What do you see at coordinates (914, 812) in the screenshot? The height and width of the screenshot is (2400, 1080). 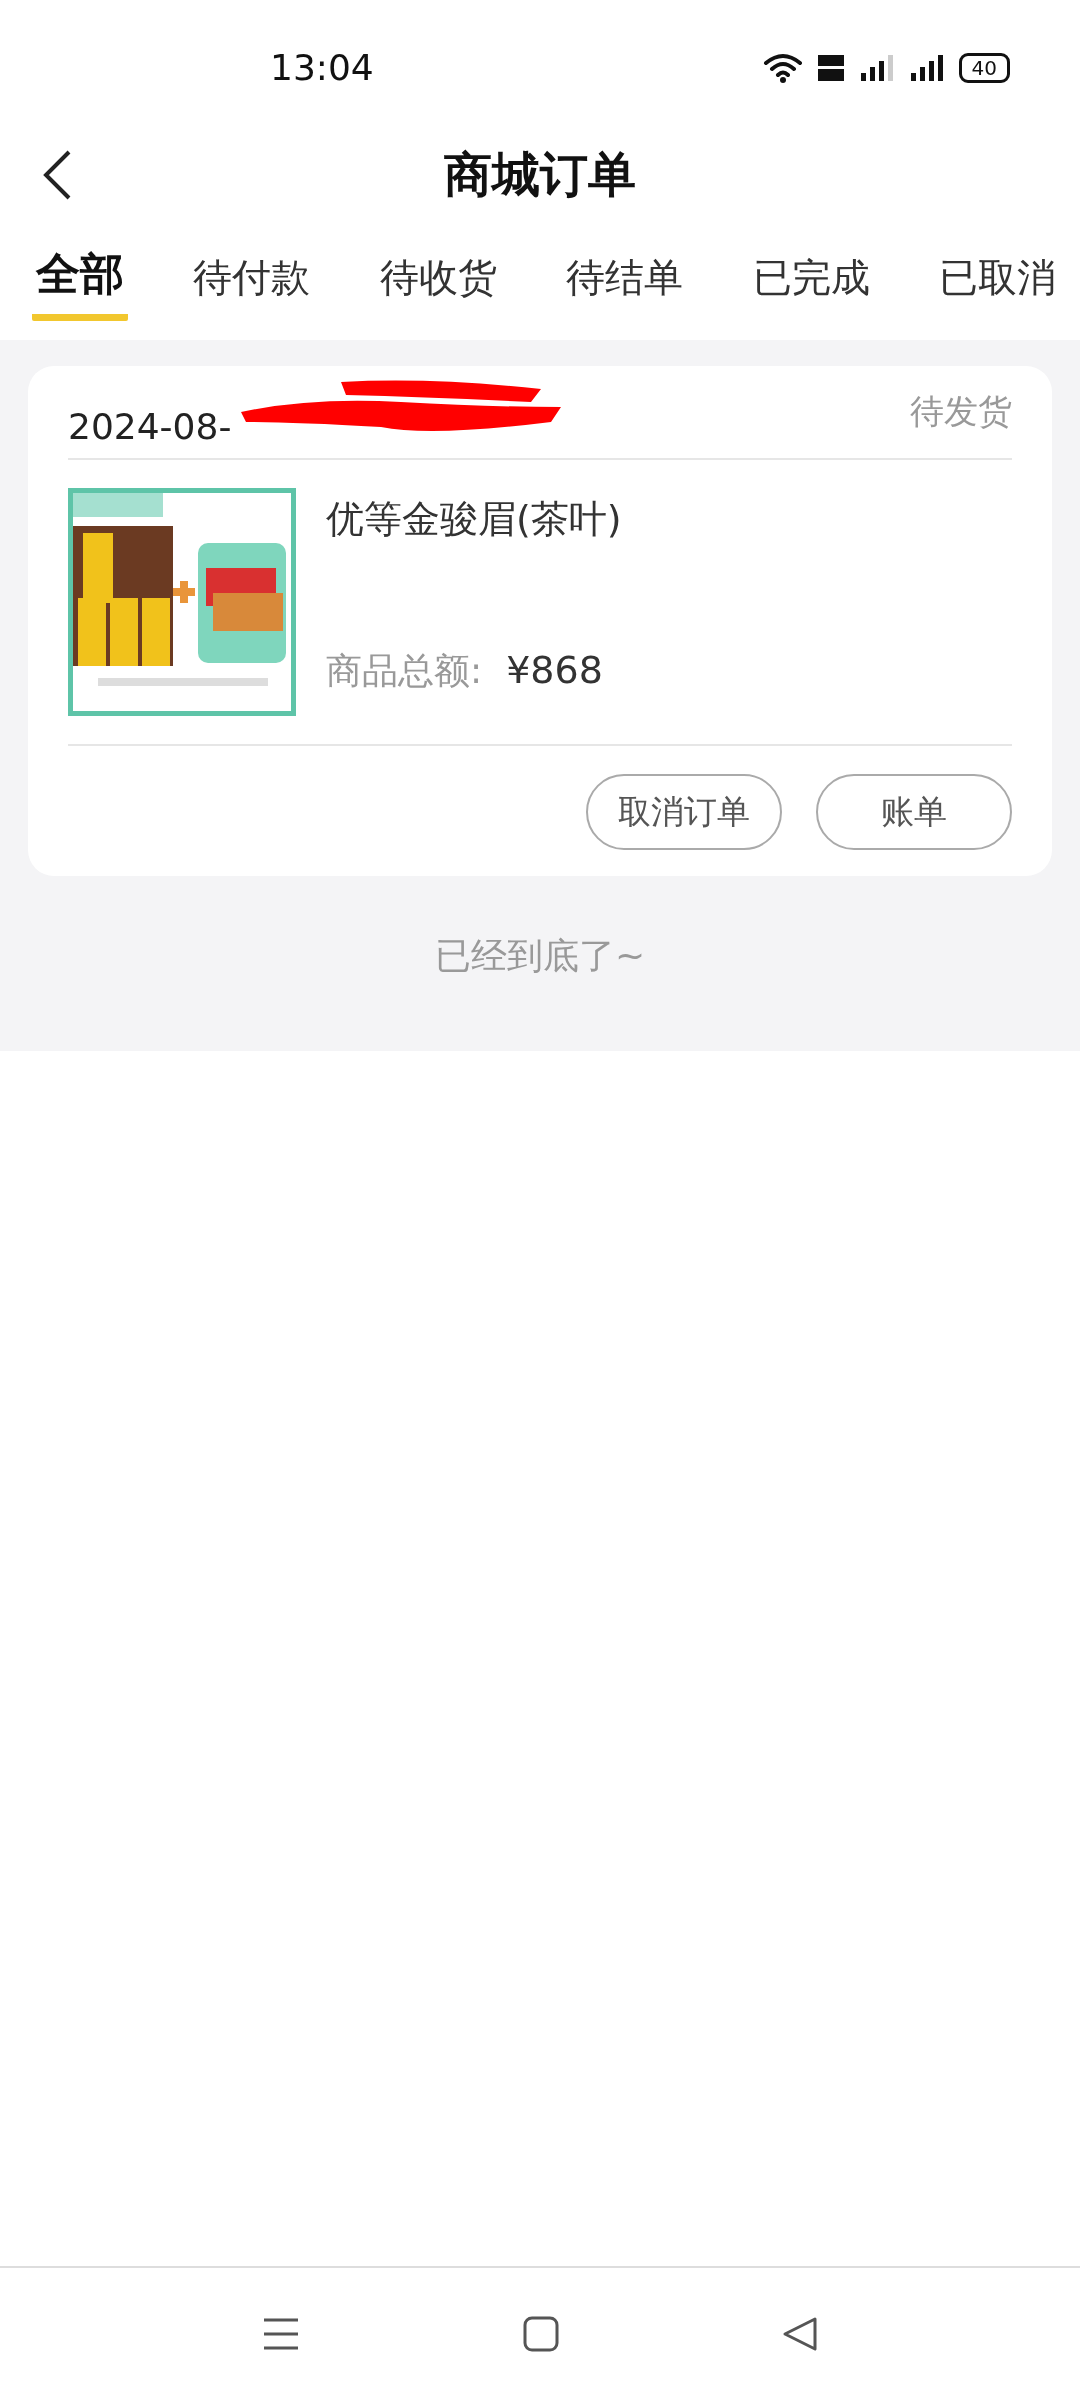 I see `order-action-button: 账单` at bounding box center [914, 812].